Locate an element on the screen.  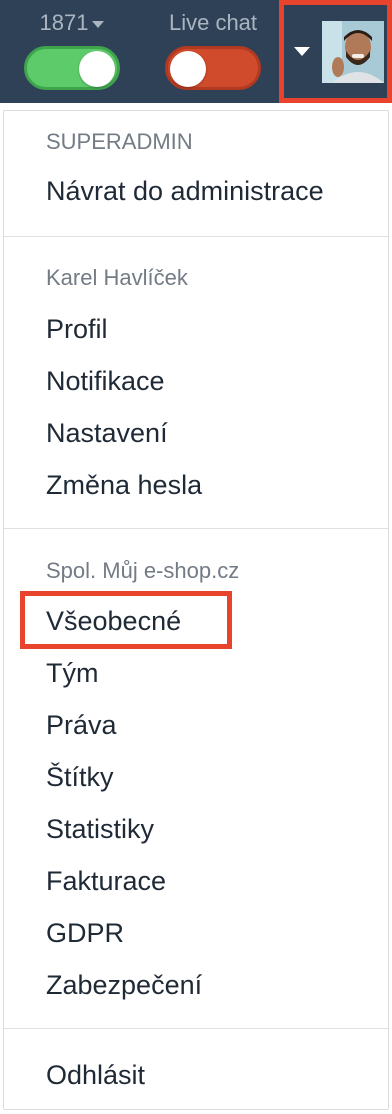
menu-item-statistiky: Statistiky is located at coordinates (100, 829).